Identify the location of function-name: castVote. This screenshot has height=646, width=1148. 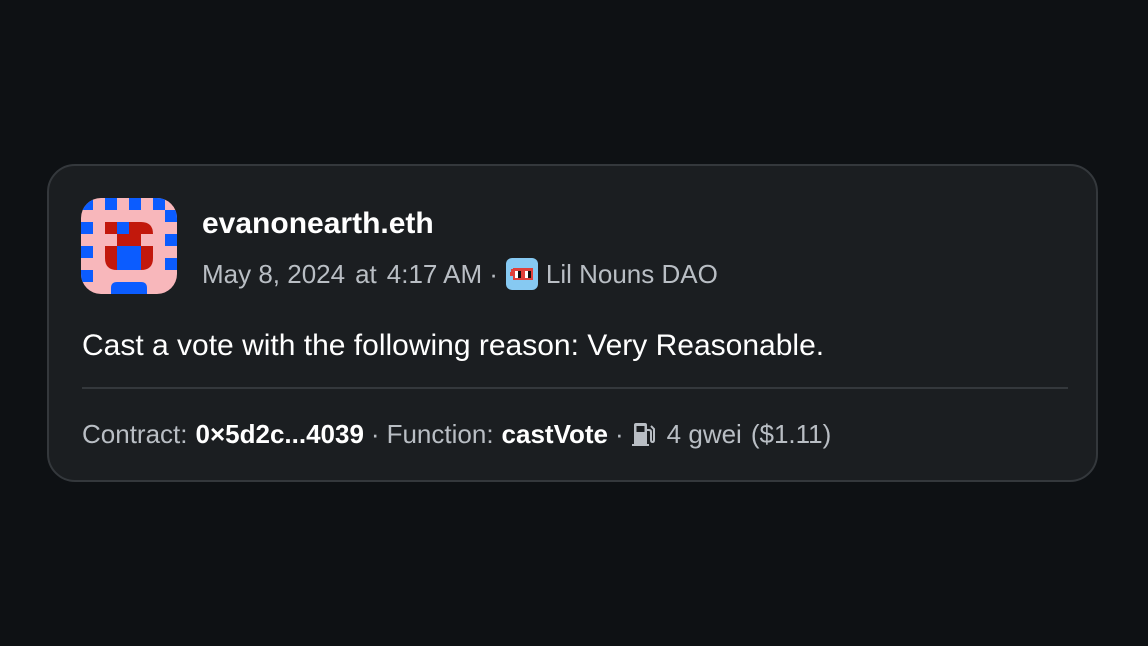
(554, 434).